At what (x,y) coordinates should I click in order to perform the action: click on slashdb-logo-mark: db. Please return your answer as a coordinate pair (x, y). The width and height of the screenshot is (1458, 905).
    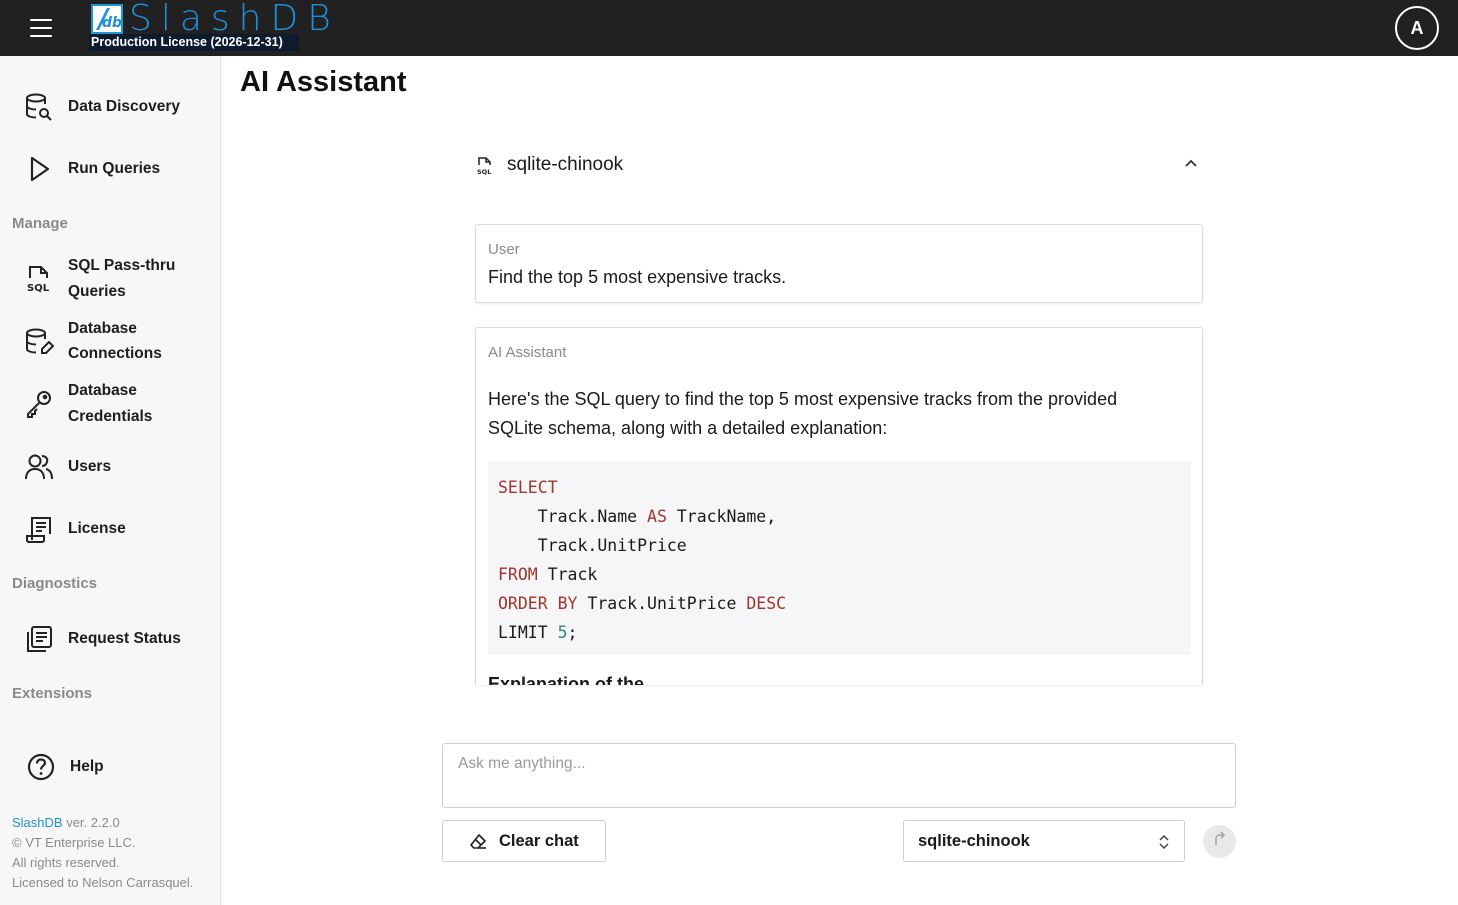
    Looking at the image, I should click on (107, 19).